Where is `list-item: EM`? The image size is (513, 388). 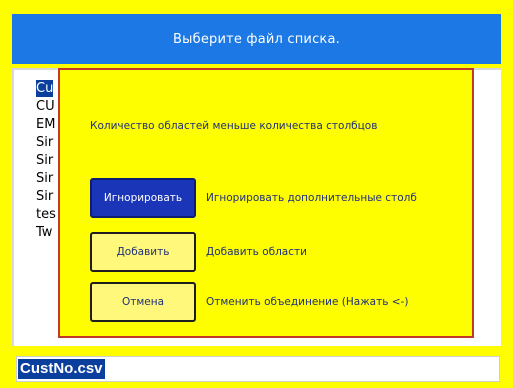 list-item: EM is located at coordinates (45, 124).